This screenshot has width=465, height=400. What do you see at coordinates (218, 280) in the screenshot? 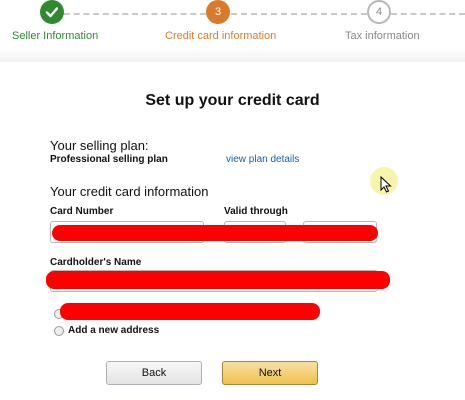
I see `cardholder-name-redaction` at bounding box center [218, 280].